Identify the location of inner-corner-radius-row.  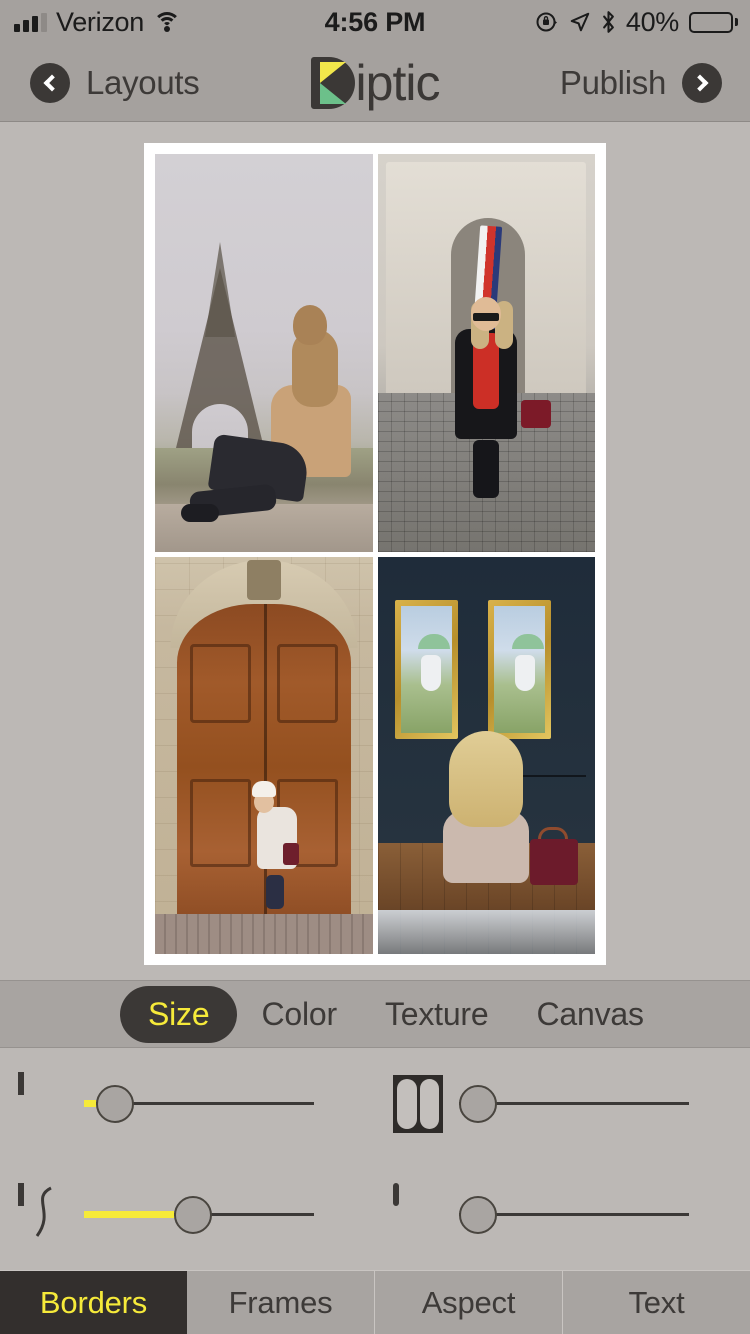
(562, 1103).